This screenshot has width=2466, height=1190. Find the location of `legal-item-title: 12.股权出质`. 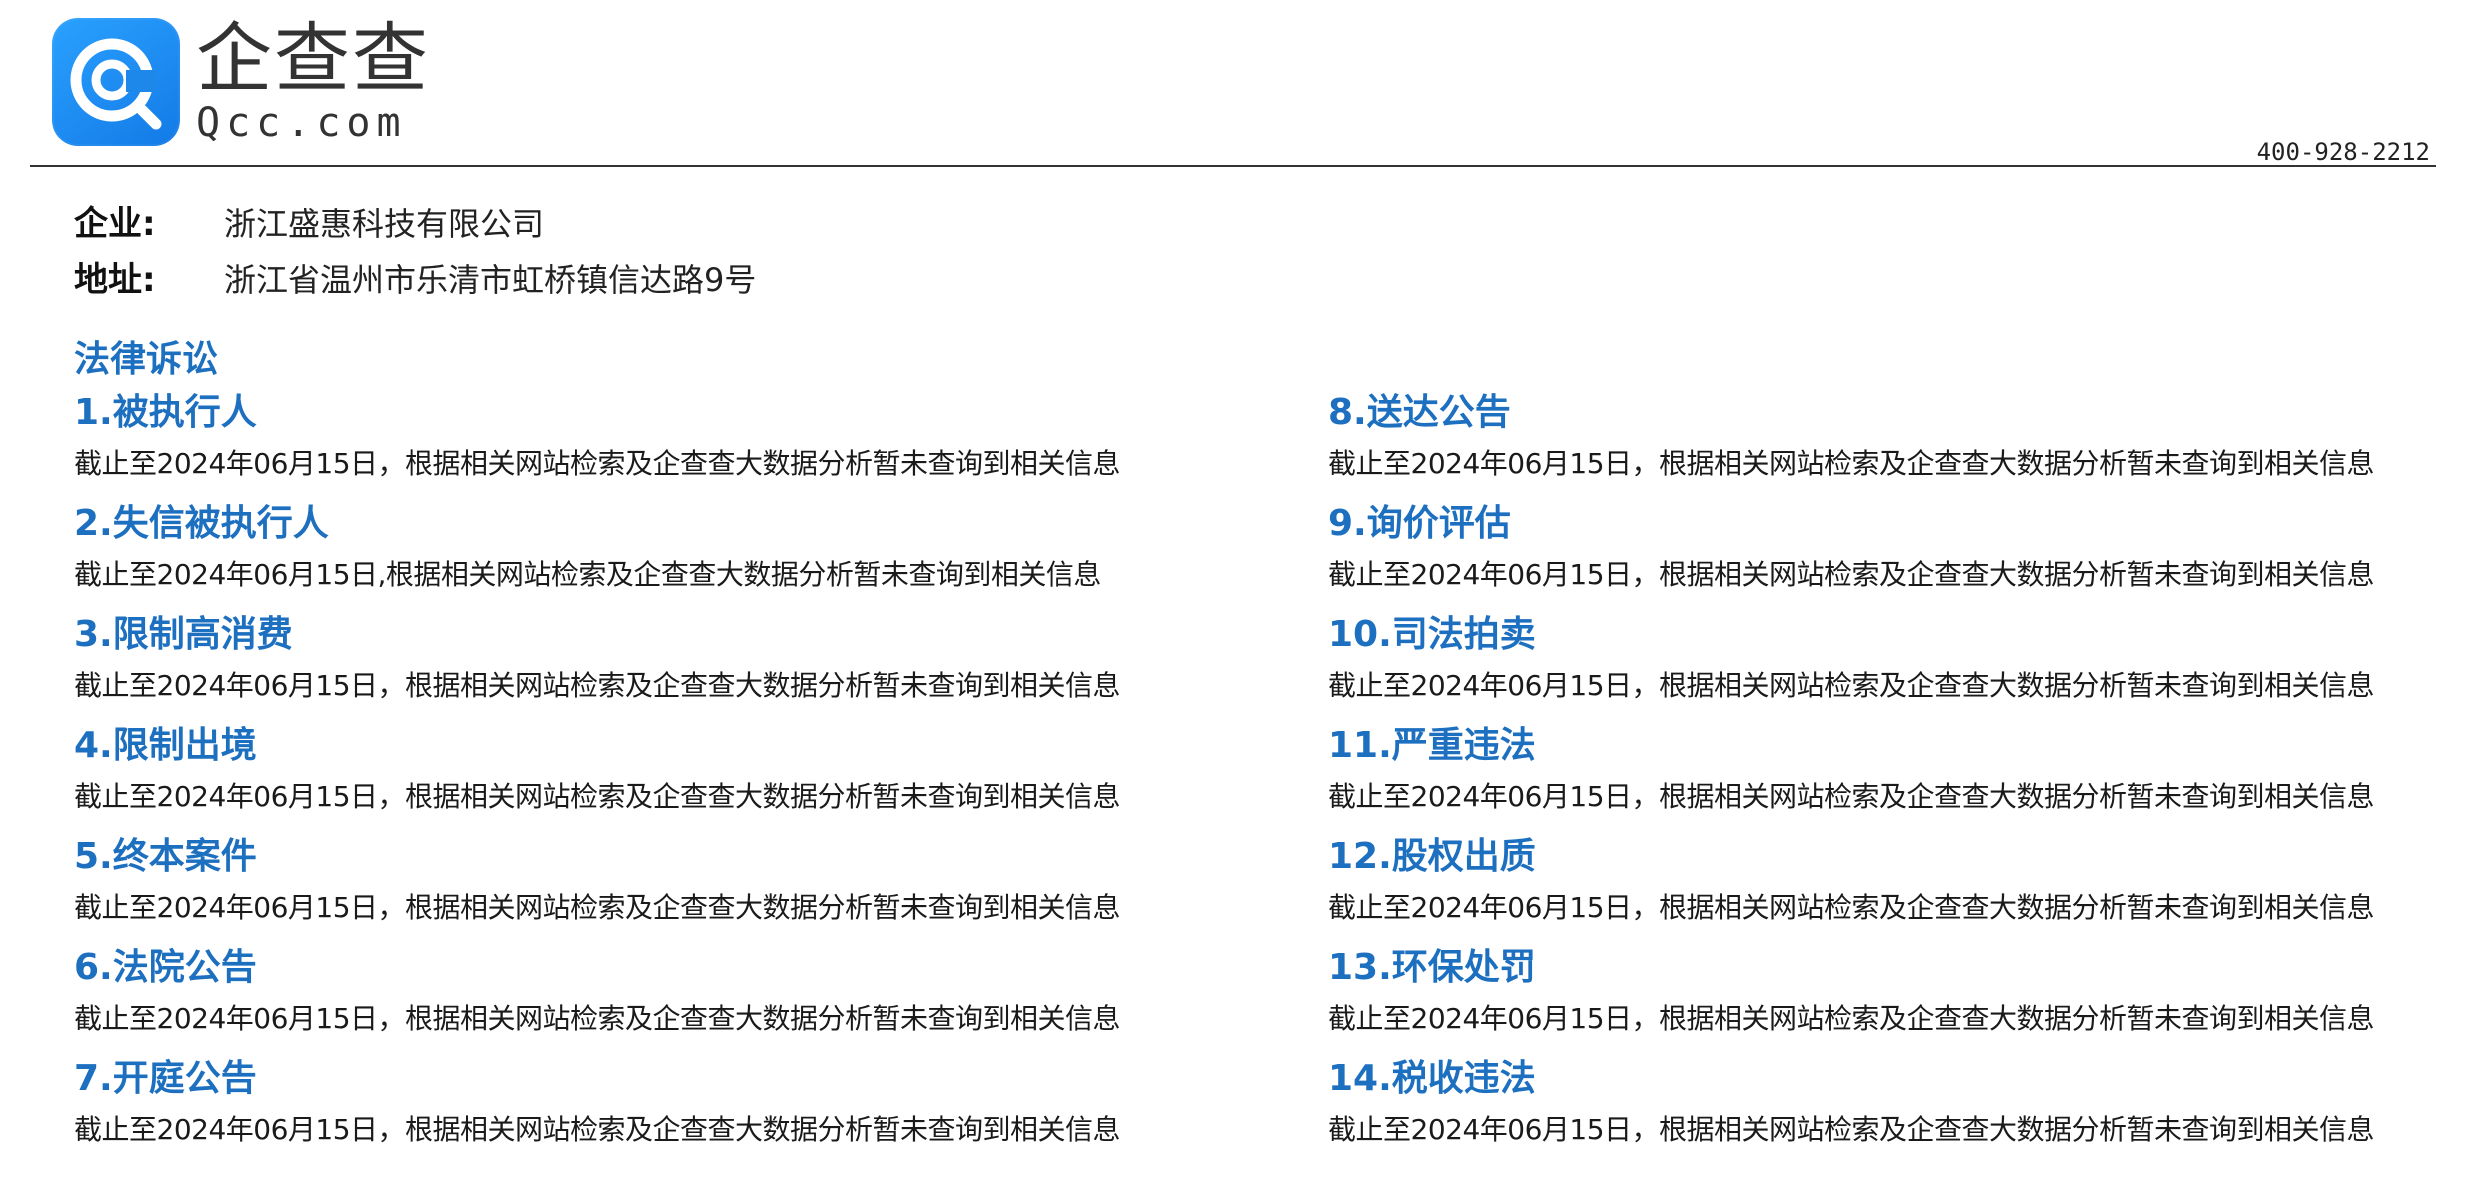

legal-item-title: 12.股权出质 is located at coordinates (1432, 856).